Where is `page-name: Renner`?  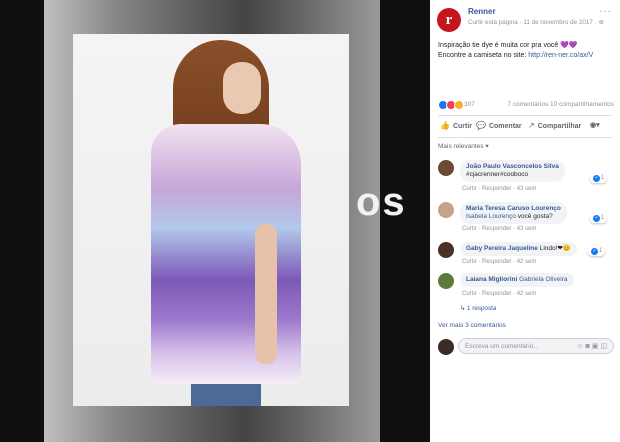 page-name: Renner is located at coordinates (482, 11).